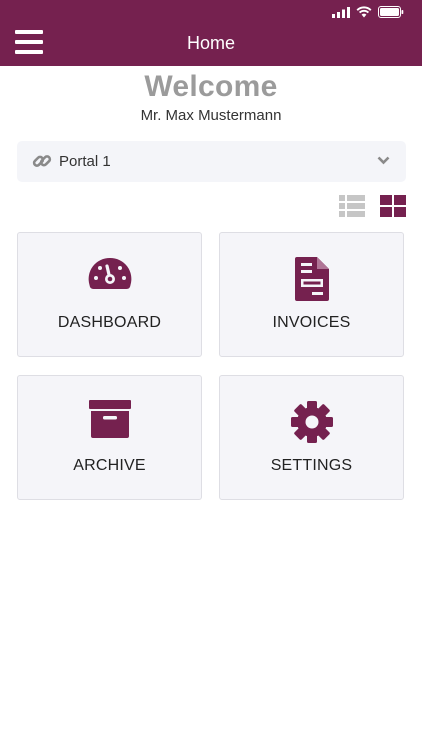  I want to click on signal-icon, so click(341, 12).